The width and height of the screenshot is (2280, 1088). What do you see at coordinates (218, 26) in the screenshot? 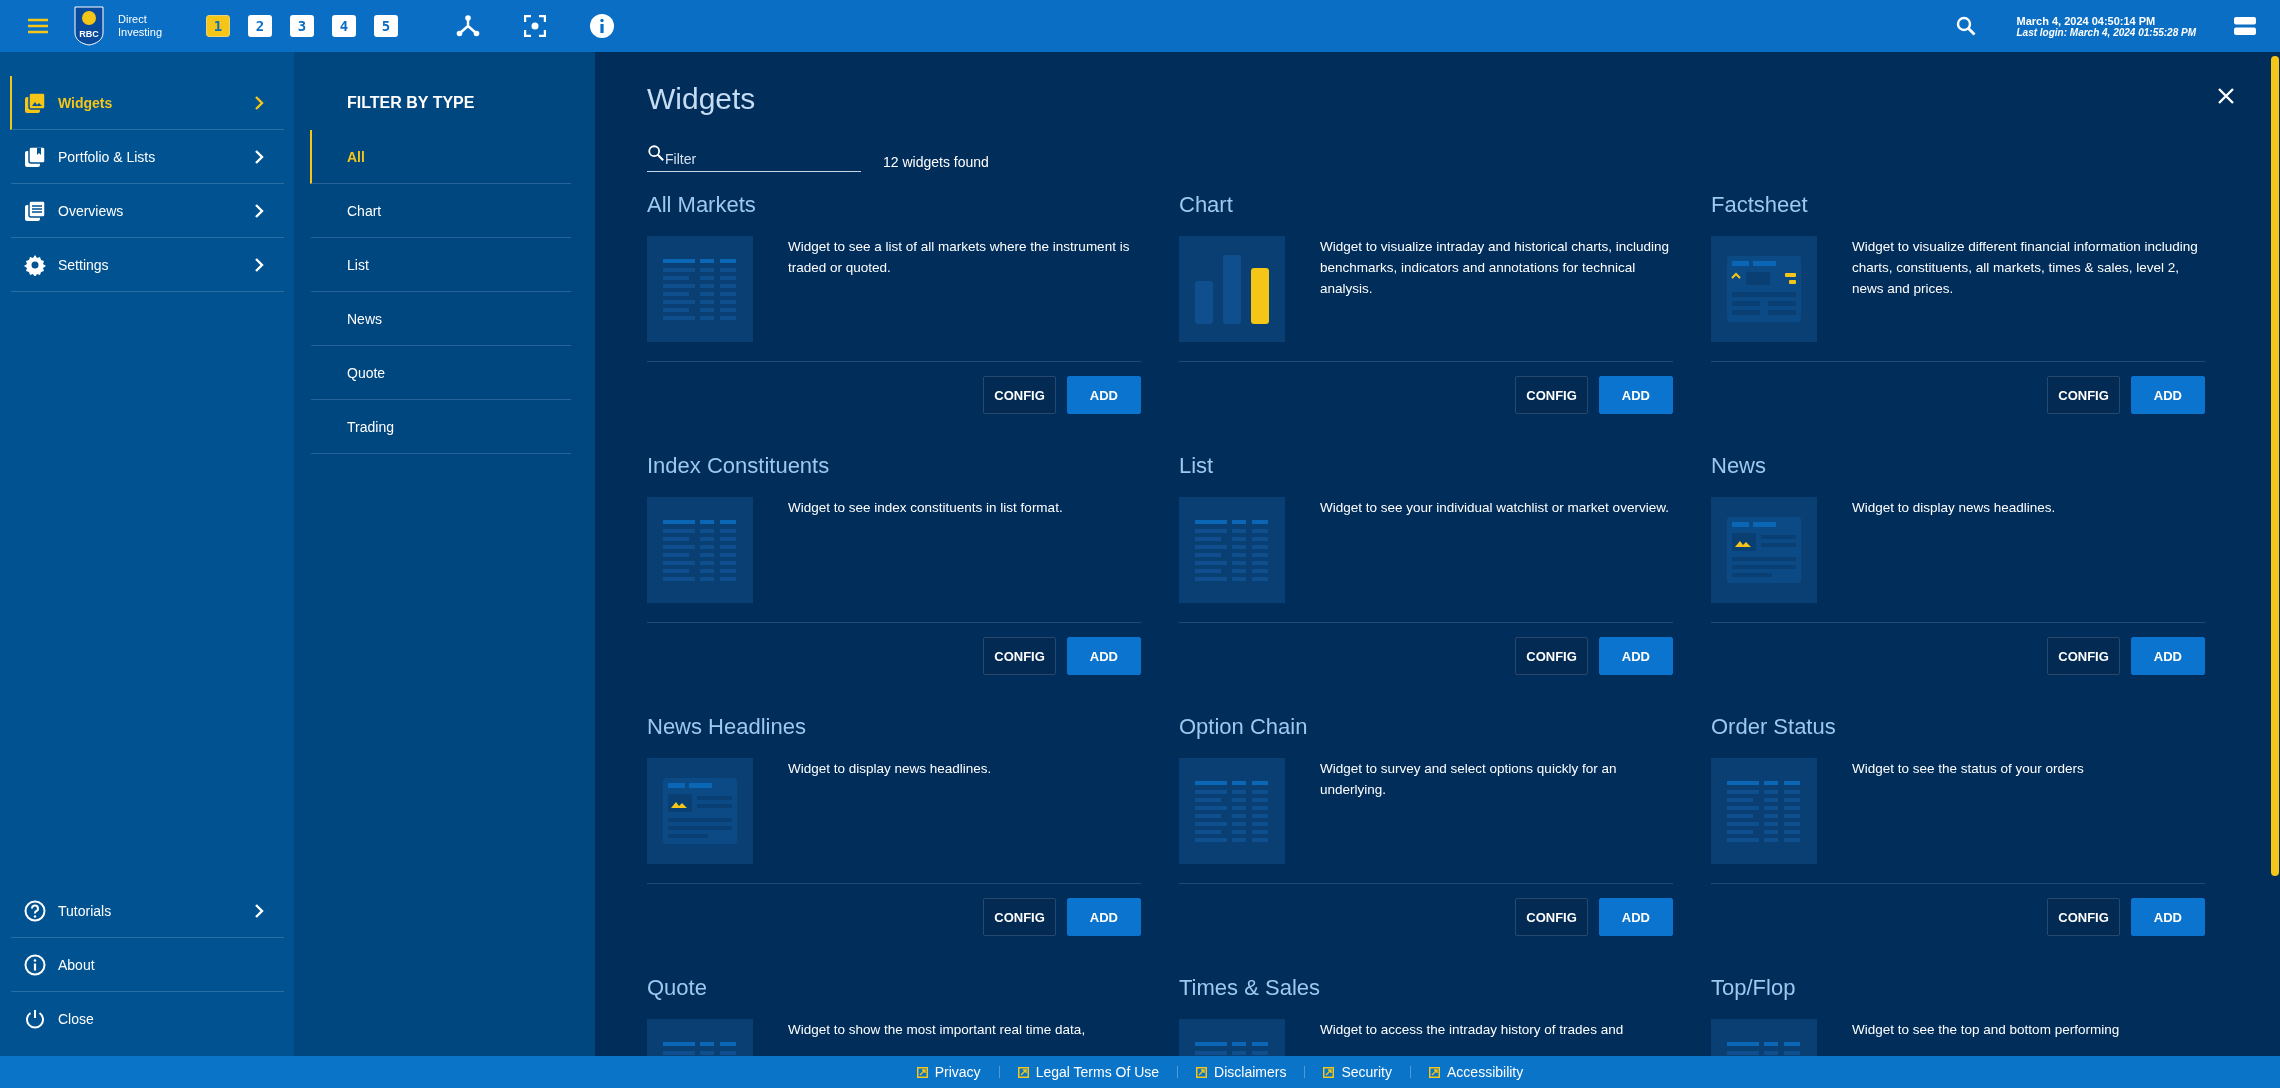
I see `workspace-tab: 1` at bounding box center [218, 26].